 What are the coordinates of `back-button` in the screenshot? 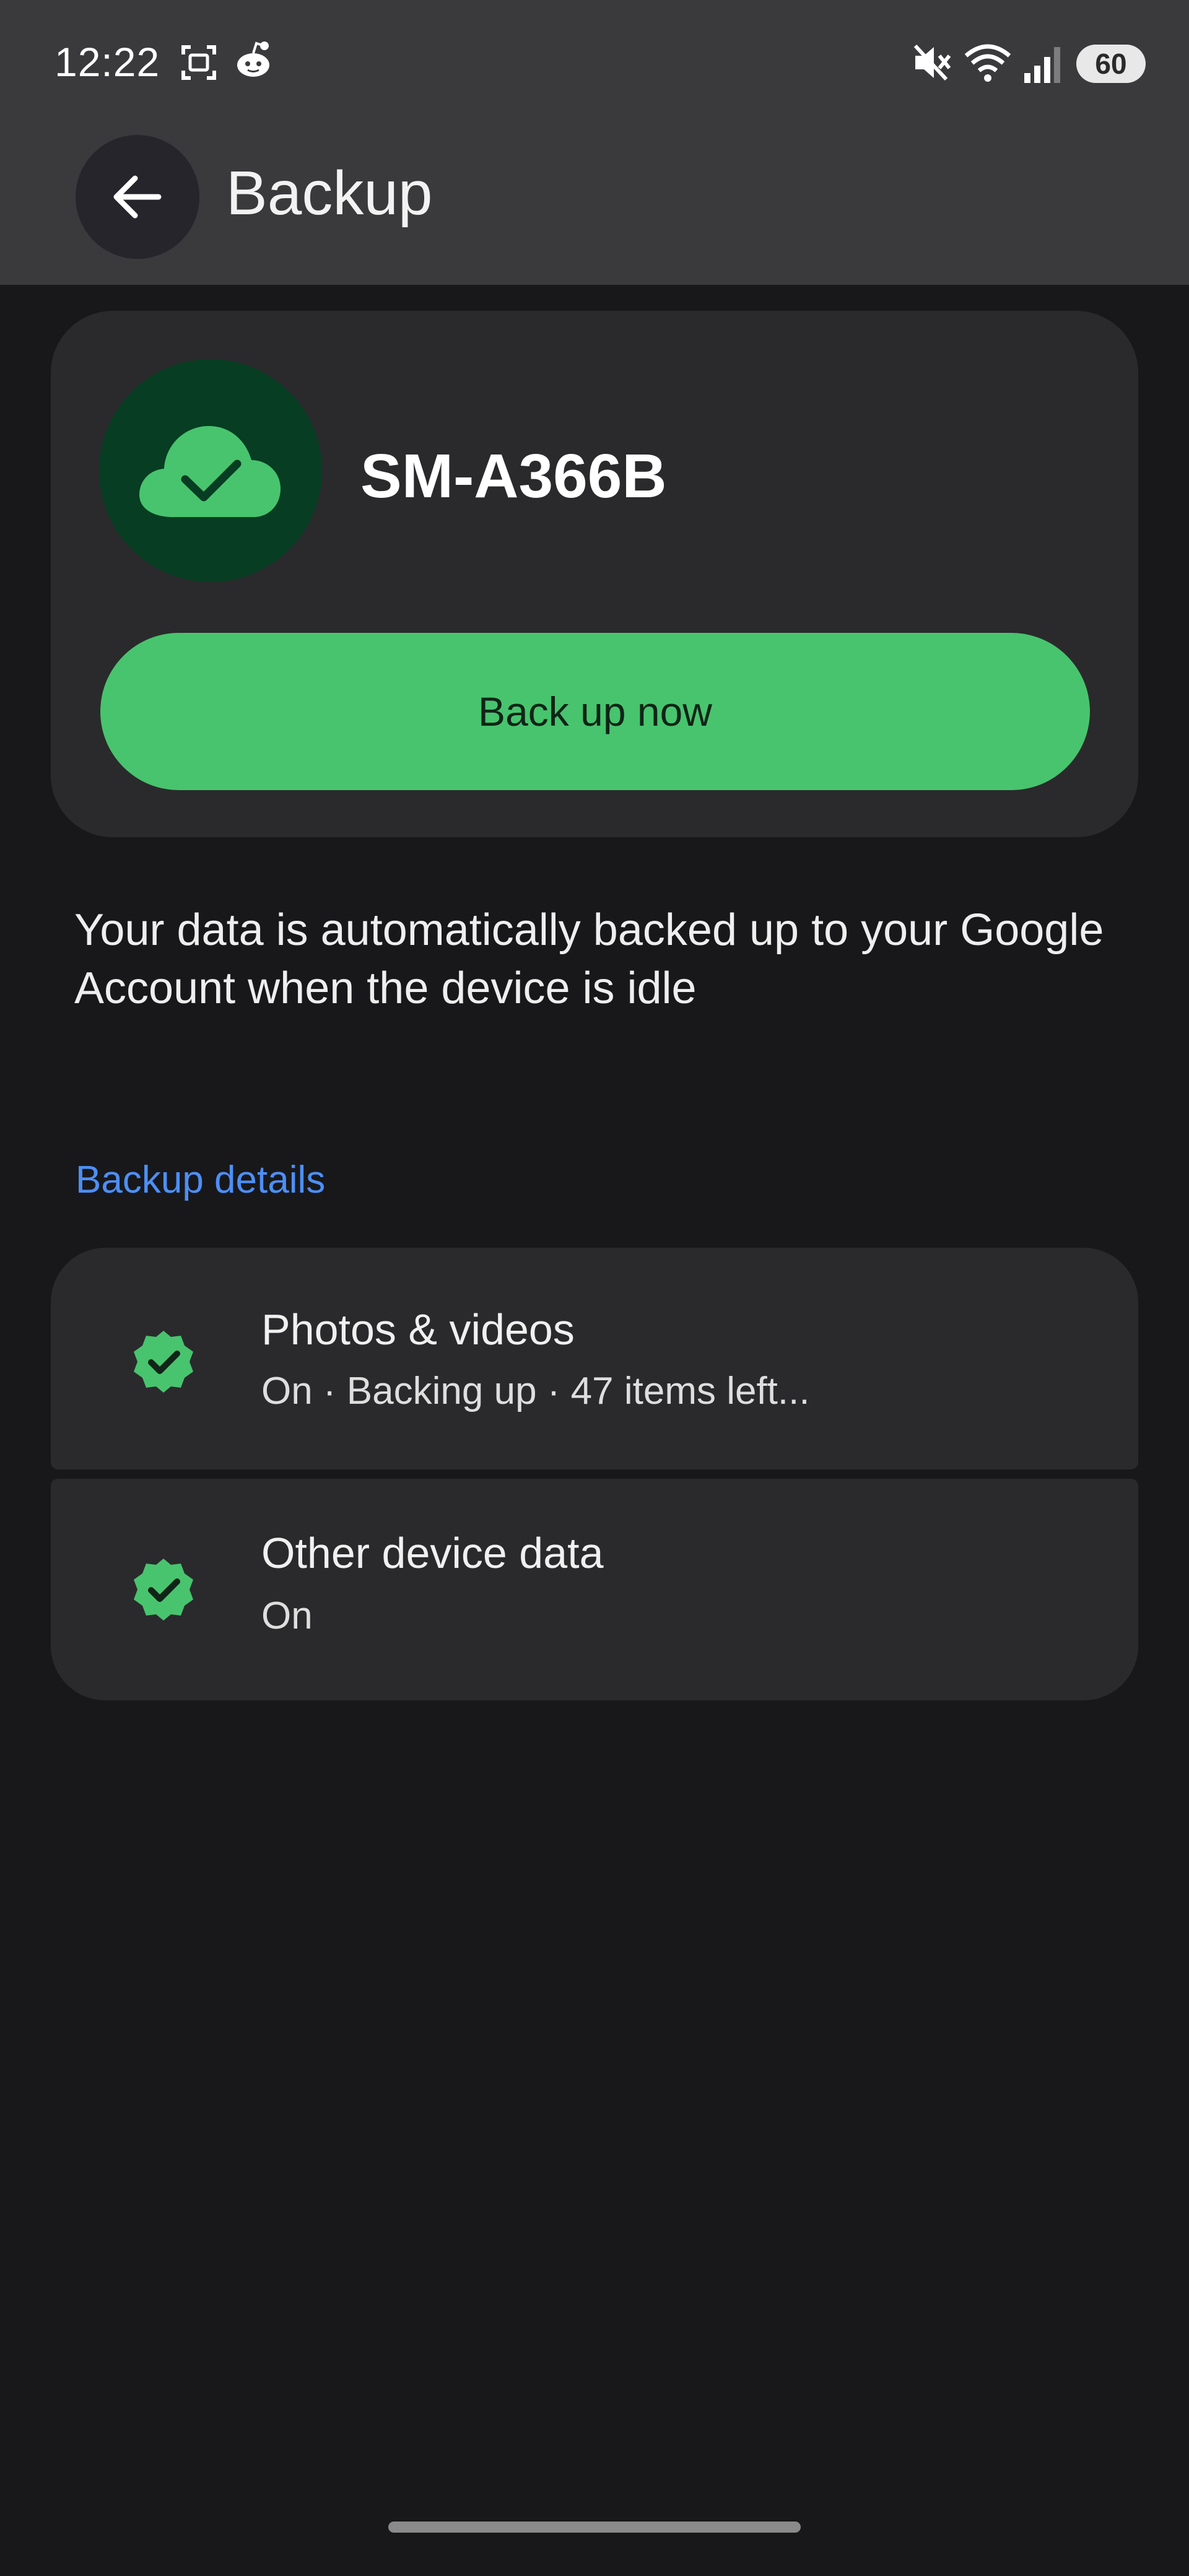 It's located at (137, 197).